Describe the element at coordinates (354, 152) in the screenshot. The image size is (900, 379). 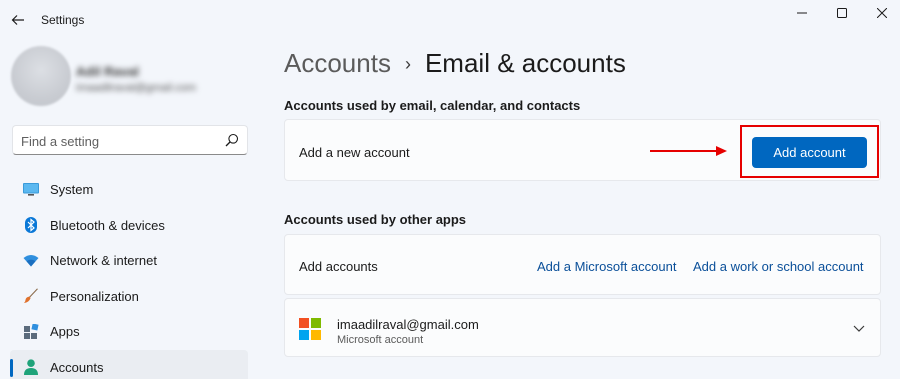
I see `add-new-account-label: Add a new account` at that location.